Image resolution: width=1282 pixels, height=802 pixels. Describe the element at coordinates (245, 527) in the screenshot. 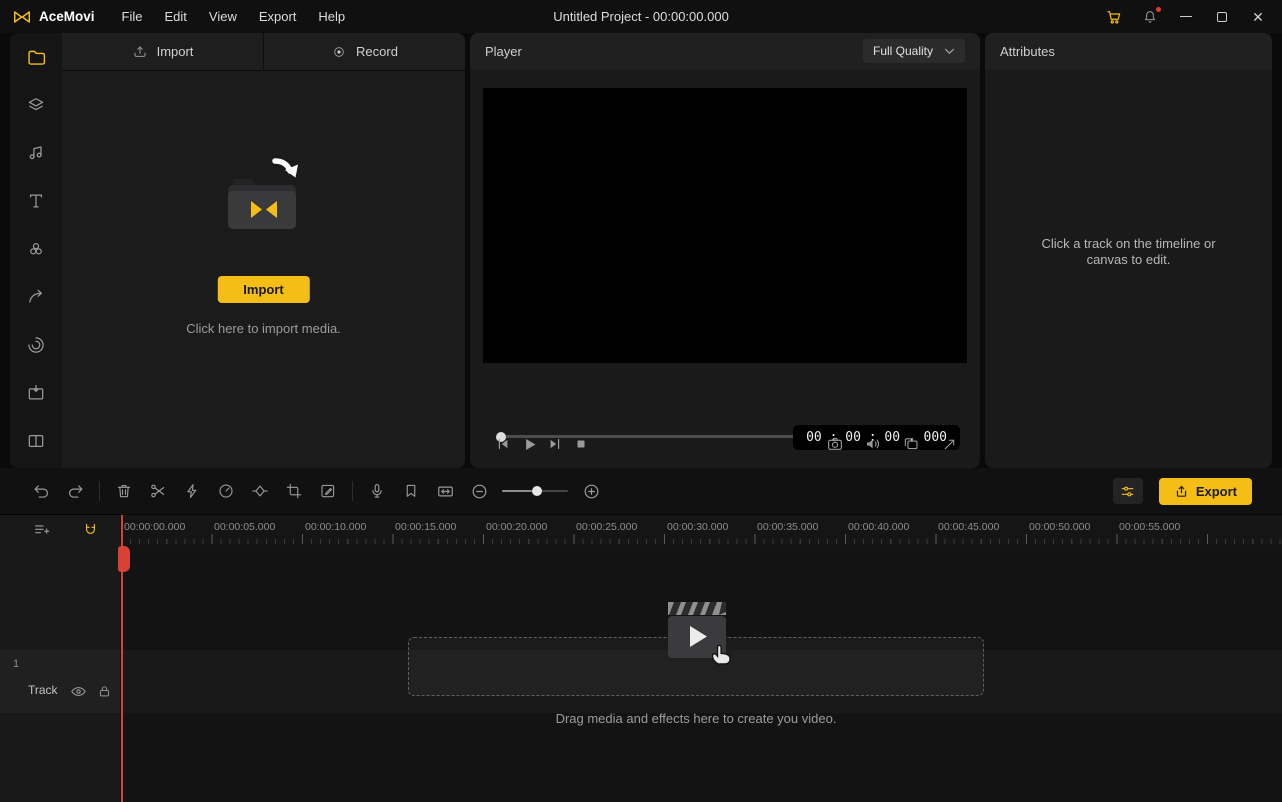

I see `ruler-label: 00:00:05.000` at that location.